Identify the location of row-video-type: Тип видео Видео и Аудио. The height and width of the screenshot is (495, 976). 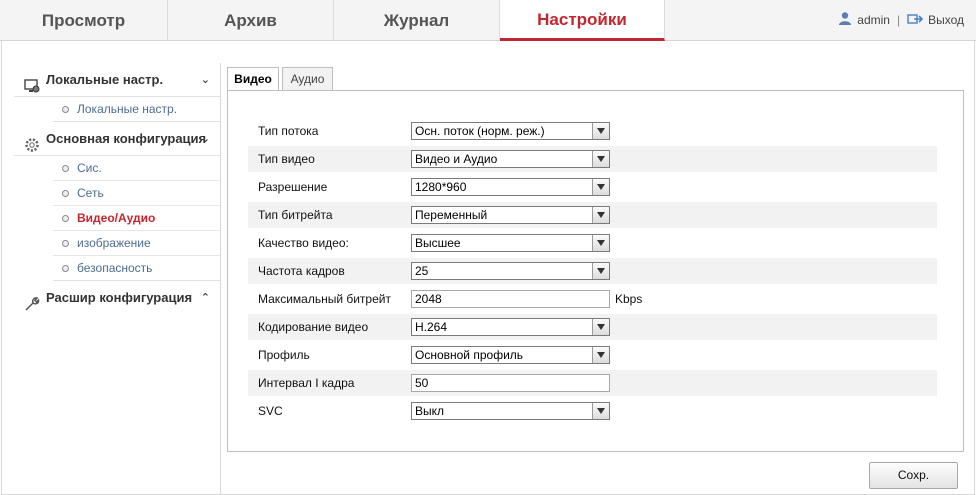
(592, 159).